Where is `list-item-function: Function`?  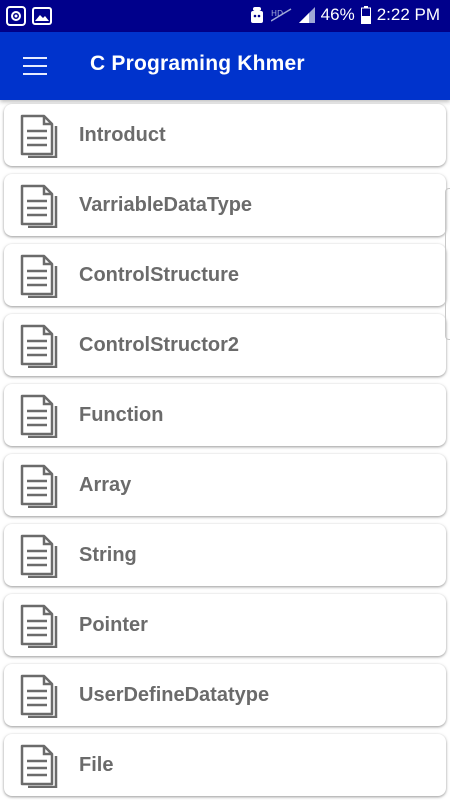
list-item-function: Function is located at coordinates (225, 415).